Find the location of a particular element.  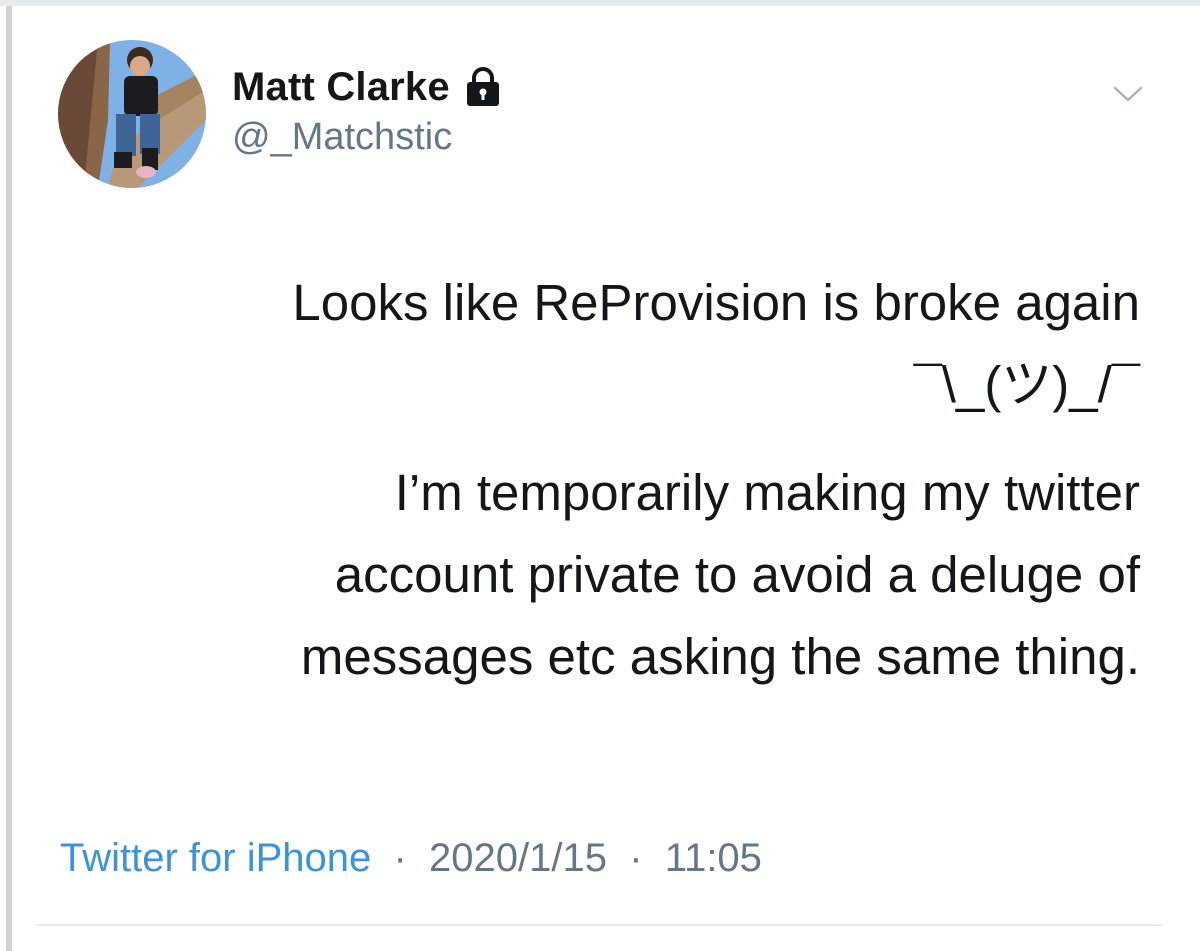

lock-icon is located at coordinates (483, 87).